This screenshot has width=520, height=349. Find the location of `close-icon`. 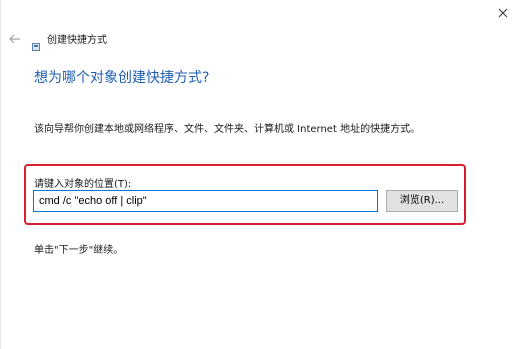

close-icon is located at coordinates (503, 13).